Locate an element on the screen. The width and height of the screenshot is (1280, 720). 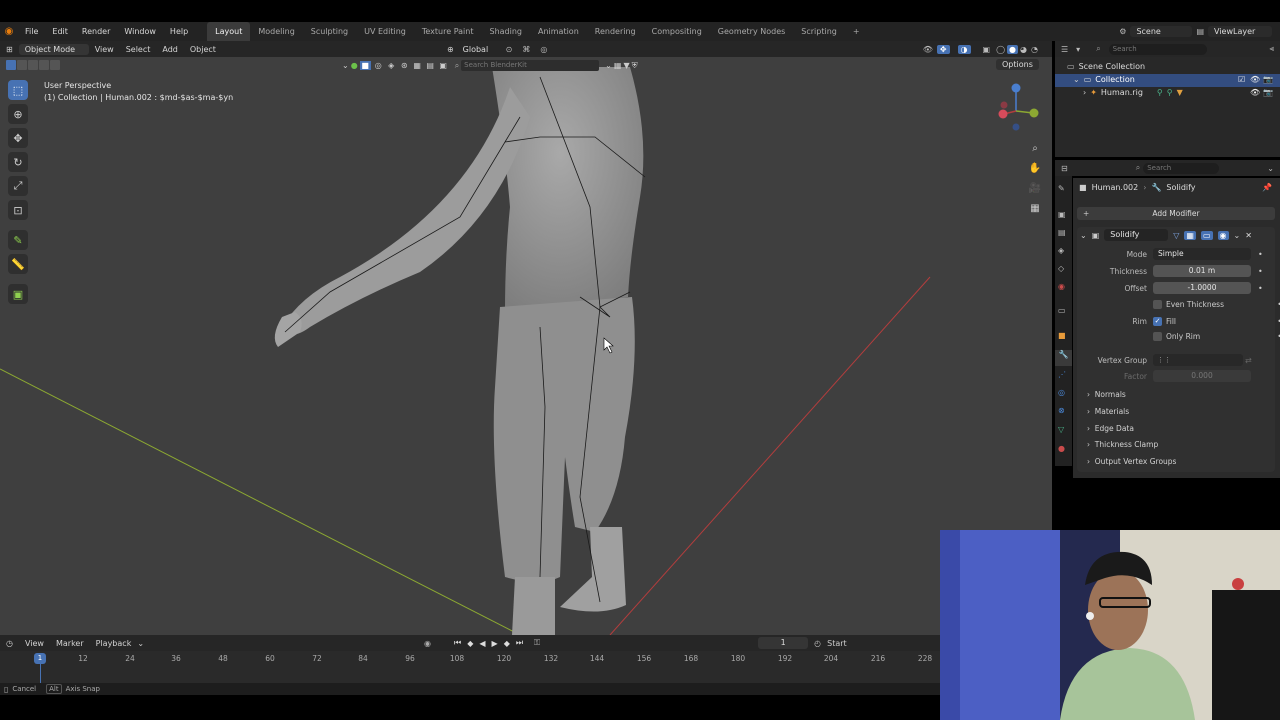
mode-selector: Object Mode is located at coordinates (53, 49).